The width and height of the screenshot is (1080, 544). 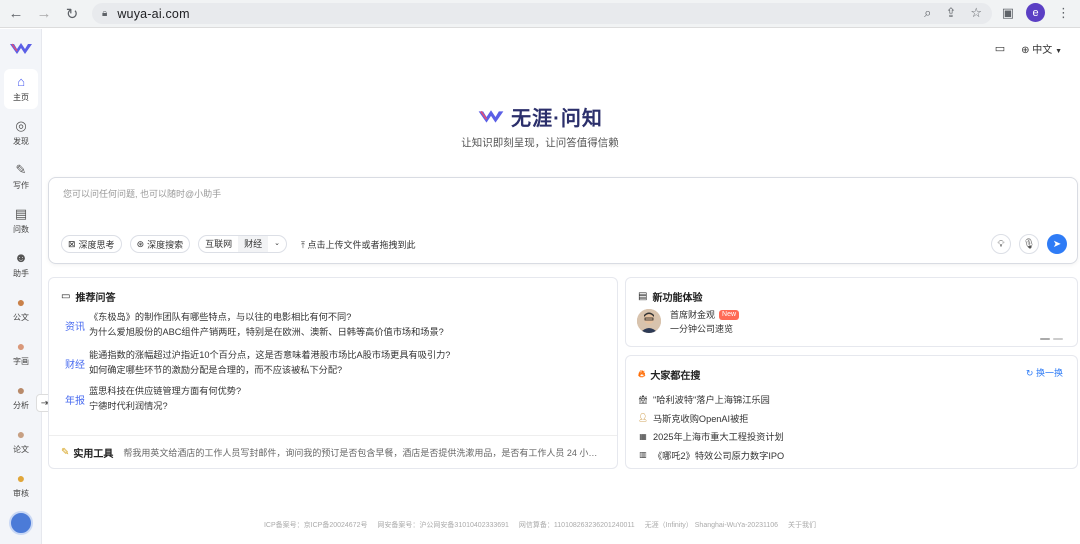 I want to click on feature-icon: ▤, so click(x=643, y=296).